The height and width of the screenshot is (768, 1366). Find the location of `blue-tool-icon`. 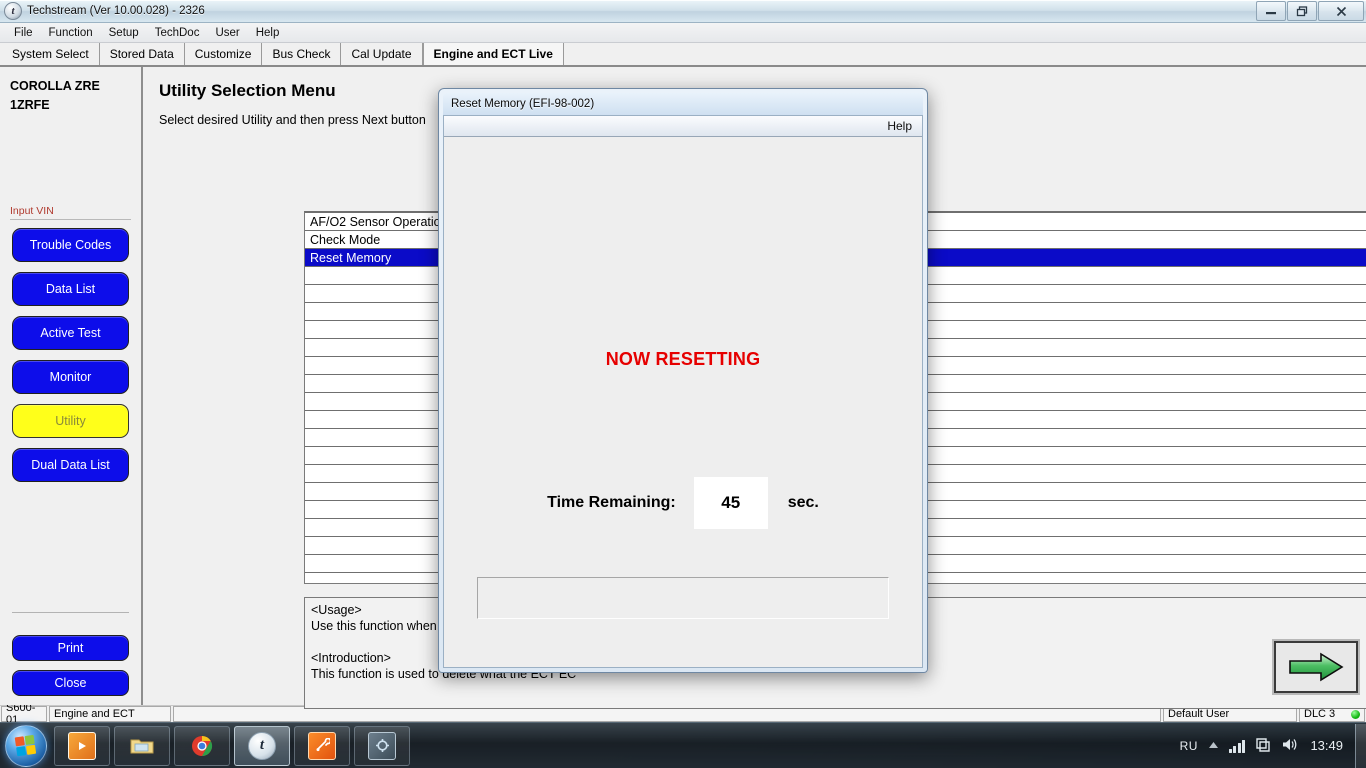

blue-tool-icon is located at coordinates (382, 745).